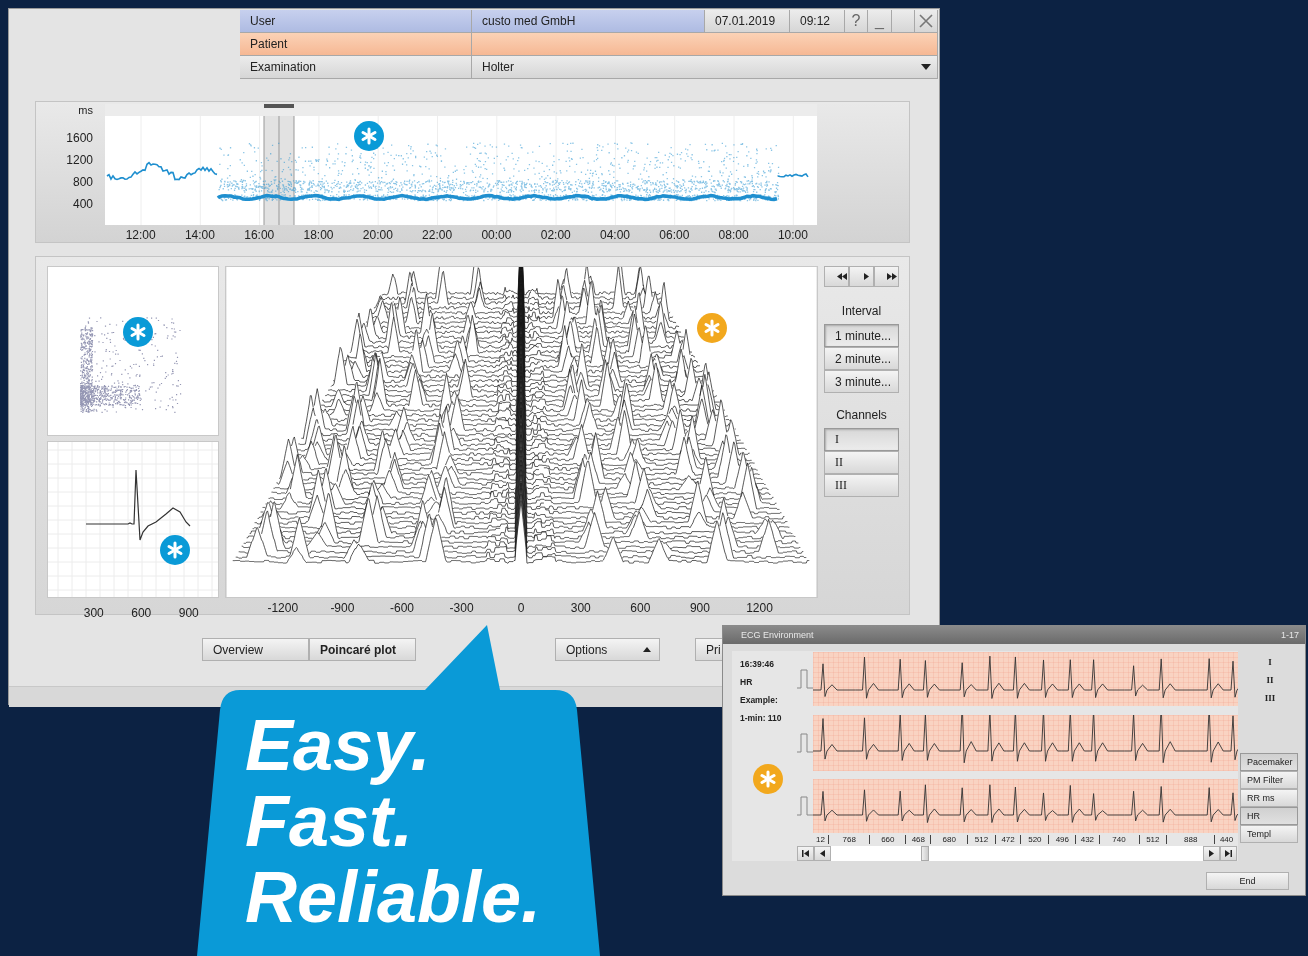  Describe the element at coordinates (887, 839) in the screenshot. I see `rr-interval-label: 660` at that location.